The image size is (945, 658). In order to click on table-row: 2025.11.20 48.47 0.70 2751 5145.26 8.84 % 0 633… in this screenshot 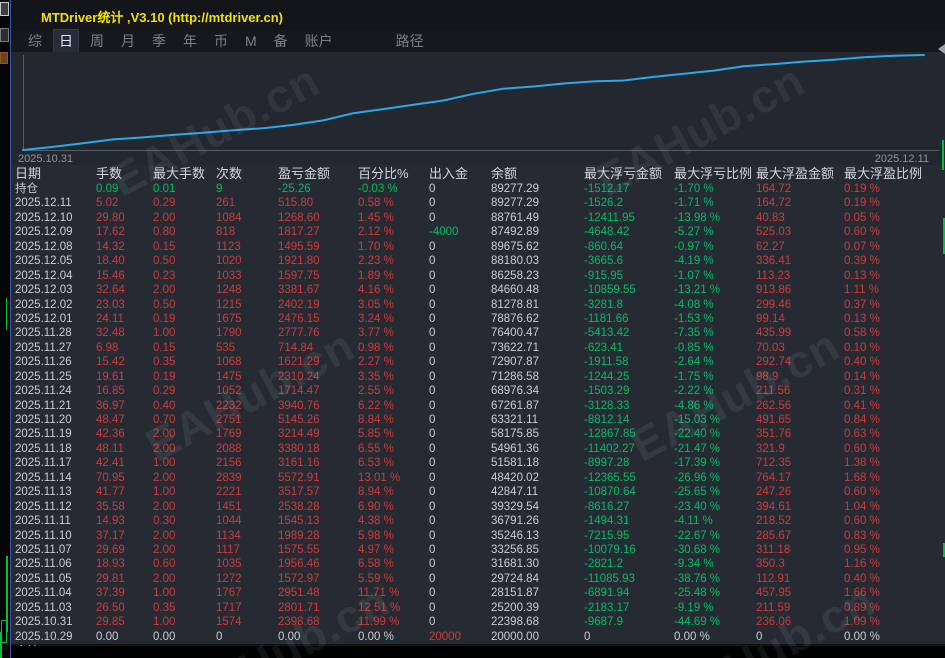, I will do `click(478, 420)`.